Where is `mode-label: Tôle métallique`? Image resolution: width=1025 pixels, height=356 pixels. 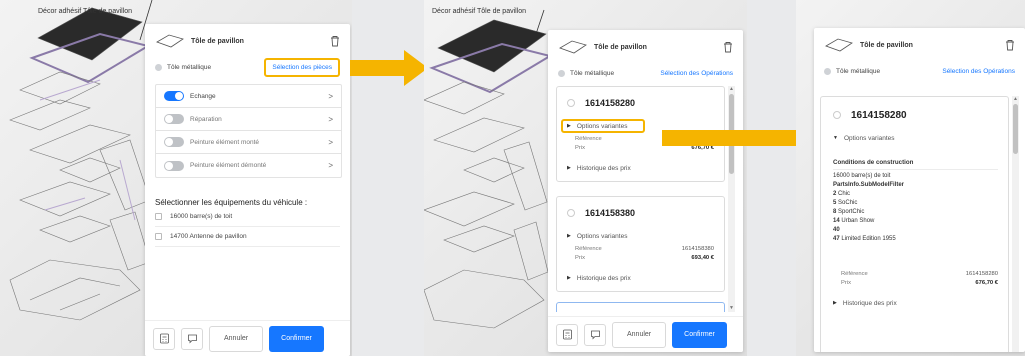
mode-label: Tôle métallique is located at coordinates (592, 73).